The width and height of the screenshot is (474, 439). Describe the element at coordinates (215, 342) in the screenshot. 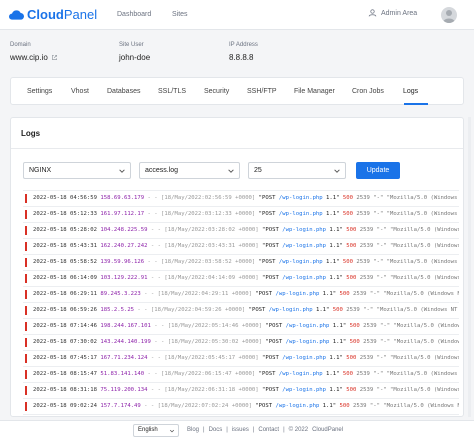

I see `log-date: [18/May/2022:05:30:02 +0000]` at that location.